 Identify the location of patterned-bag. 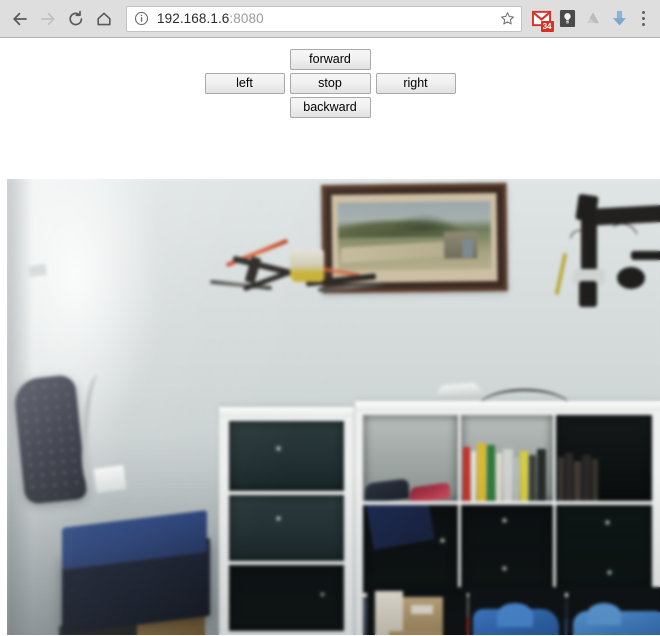
(50, 439).